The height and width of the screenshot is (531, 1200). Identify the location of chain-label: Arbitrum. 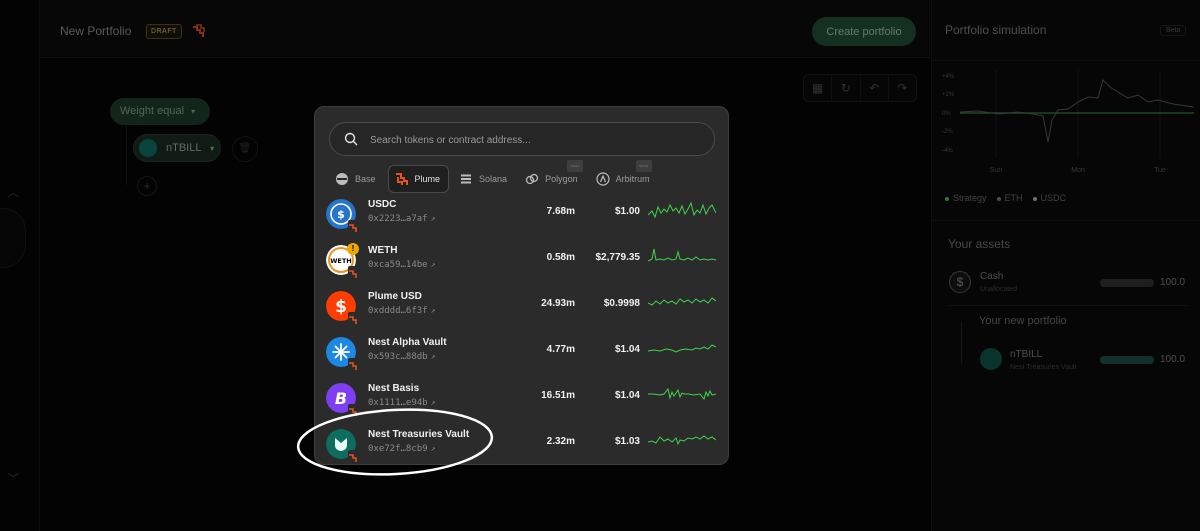
(632, 179).